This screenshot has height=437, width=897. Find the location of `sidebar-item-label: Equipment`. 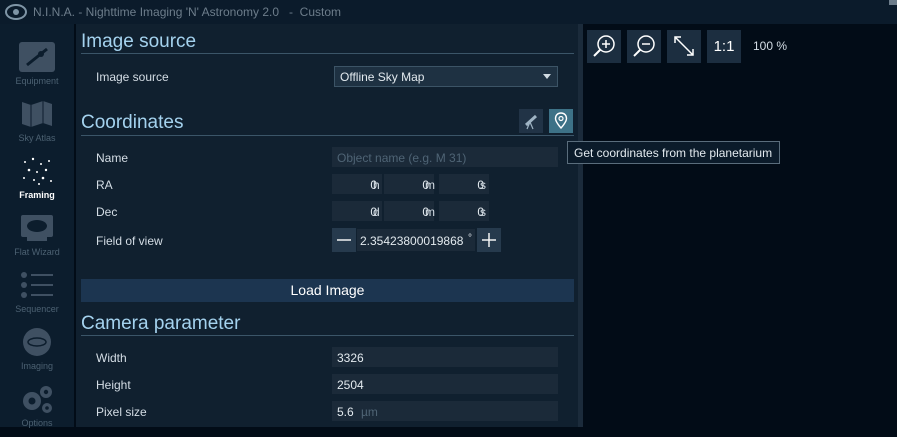

sidebar-item-label: Equipment is located at coordinates (37, 81).